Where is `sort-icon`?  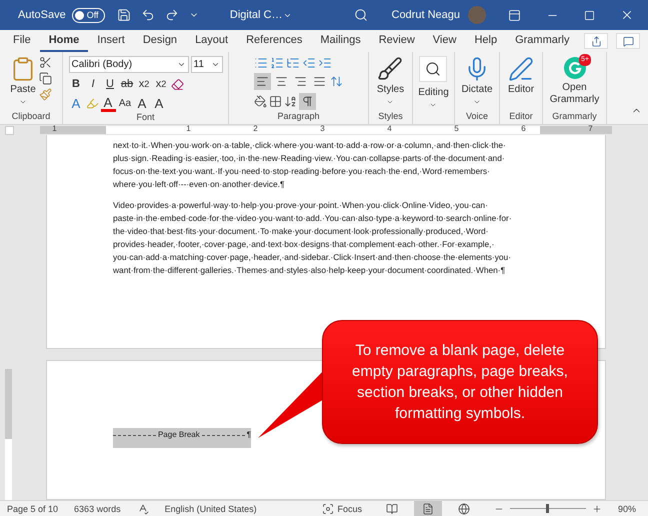 sort-icon is located at coordinates (290, 101).